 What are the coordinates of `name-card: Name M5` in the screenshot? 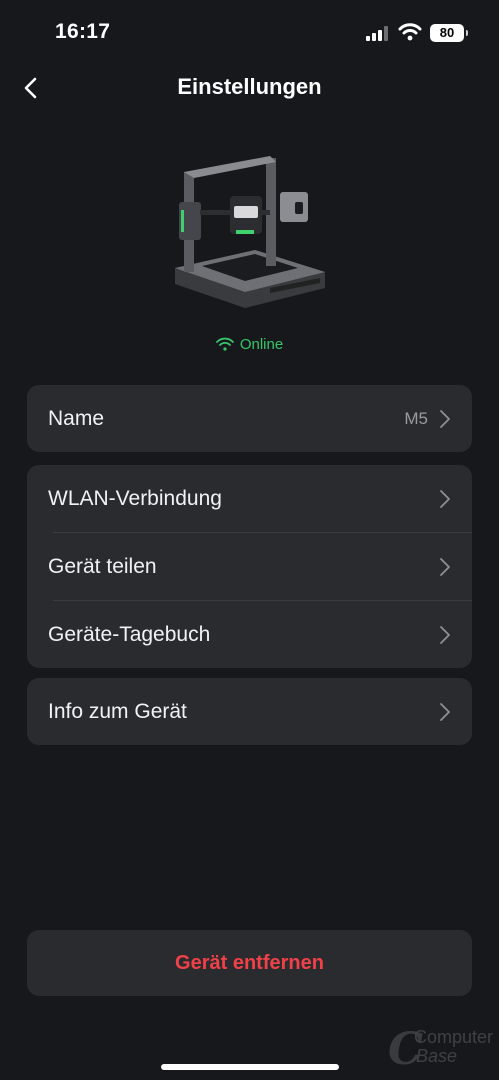 It's located at (249, 418).